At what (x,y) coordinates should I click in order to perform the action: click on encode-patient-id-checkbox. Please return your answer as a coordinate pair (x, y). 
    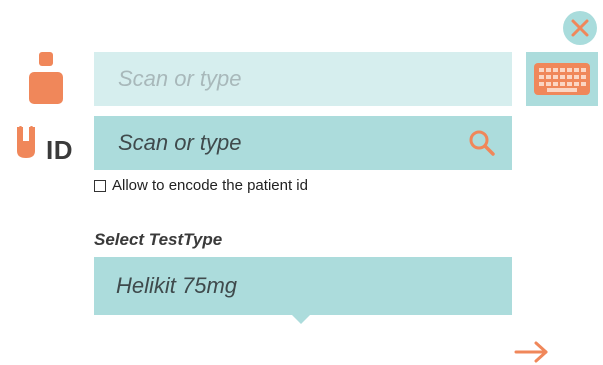
    Looking at the image, I should click on (100, 185).